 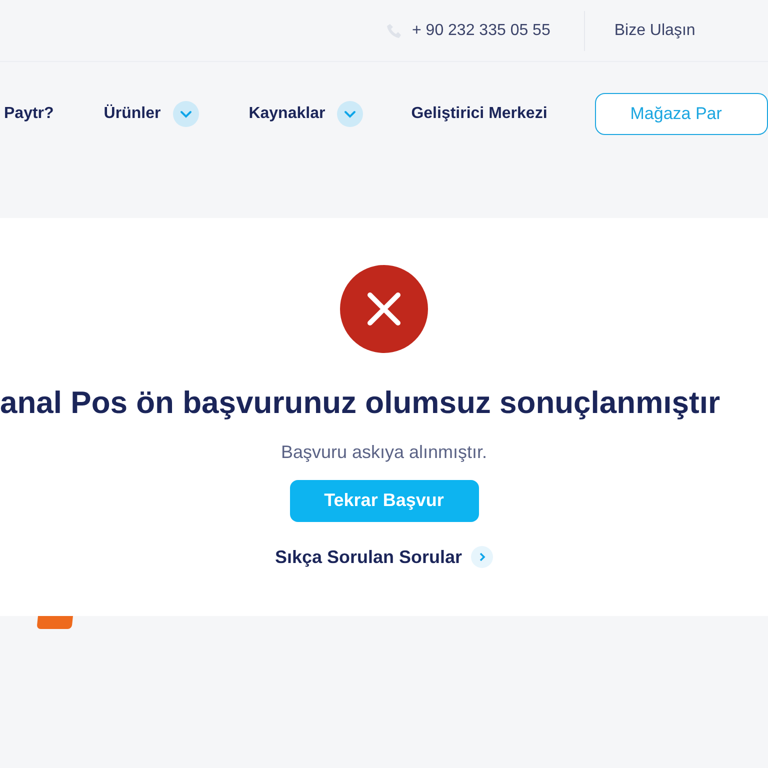 What do you see at coordinates (132, 114) in the screenshot?
I see `nav-link: Ürünler` at bounding box center [132, 114].